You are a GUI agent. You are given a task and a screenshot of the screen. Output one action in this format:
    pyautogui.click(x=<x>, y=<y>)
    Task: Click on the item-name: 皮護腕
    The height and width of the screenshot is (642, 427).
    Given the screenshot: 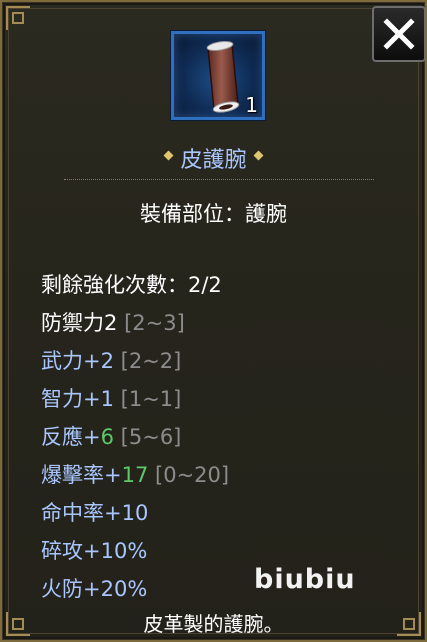 What is the action you would take?
    pyautogui.click(x=213, y=160)
    